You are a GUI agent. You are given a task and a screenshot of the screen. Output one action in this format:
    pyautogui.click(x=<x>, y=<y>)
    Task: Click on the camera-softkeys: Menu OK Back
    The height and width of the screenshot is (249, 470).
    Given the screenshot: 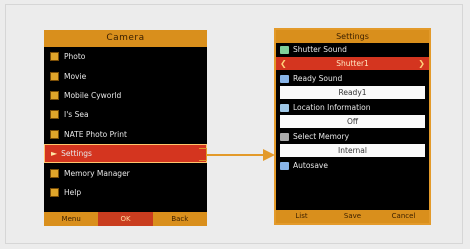 What is the action you would take?
    pyautogui.click(x=125, y=219)
    